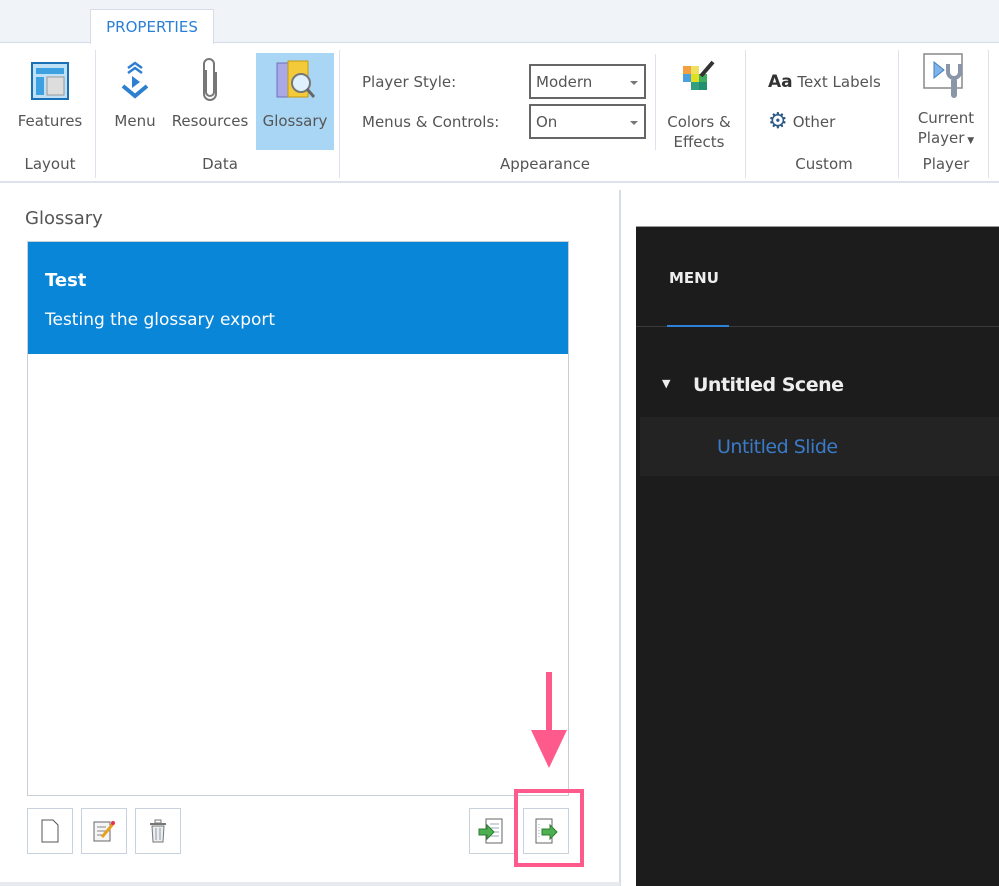 The height and width of the screenshot is (886, 999). I want to click on color-palette-icon, so click(699, 75).